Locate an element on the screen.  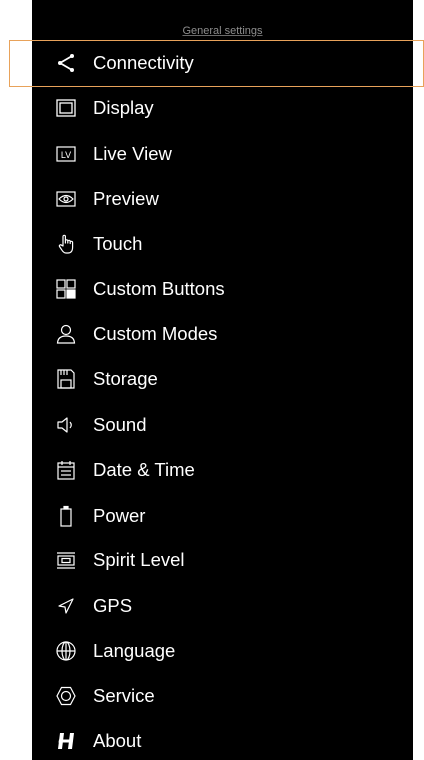
menu-item-custom-buttons: Custom Buttons is located at coordinates (222, 289).